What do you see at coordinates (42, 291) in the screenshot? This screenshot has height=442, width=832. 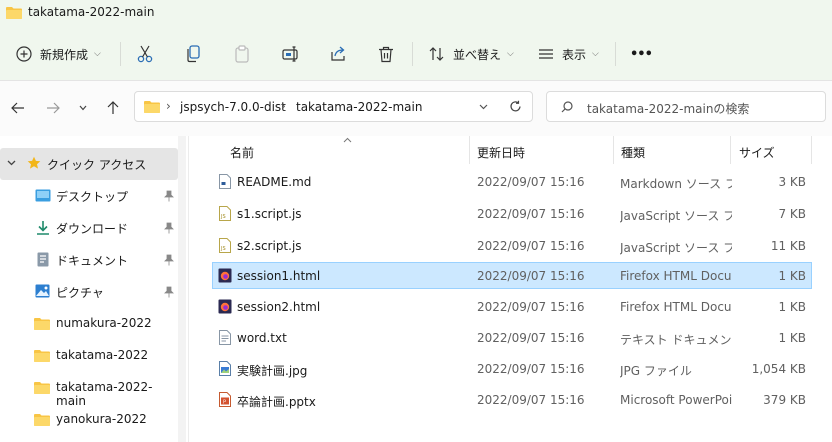 I see `pictures-icon` at bounding box center [42, 291].